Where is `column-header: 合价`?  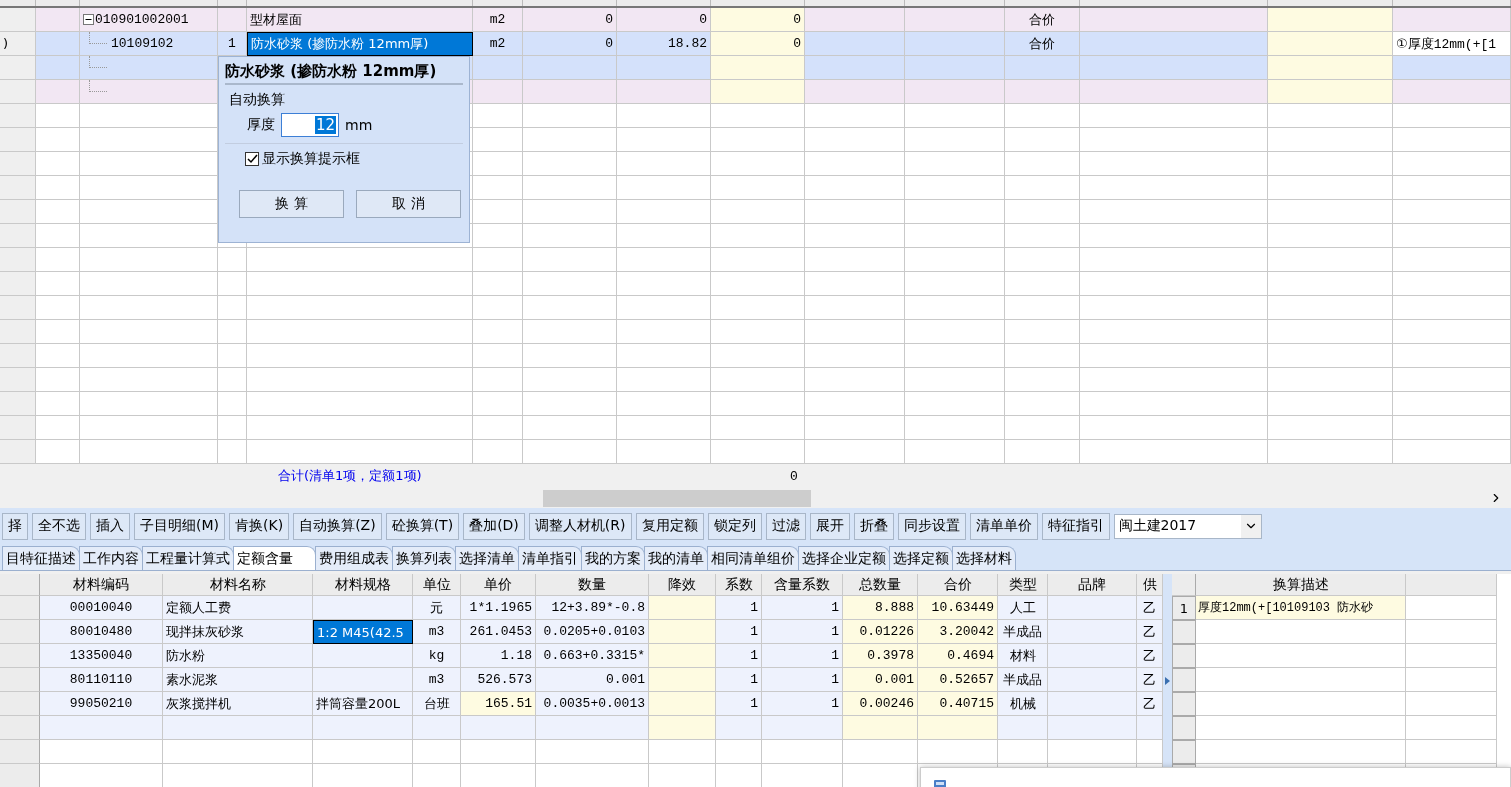 column-header: 合价 is located at coordinates (958, 585).